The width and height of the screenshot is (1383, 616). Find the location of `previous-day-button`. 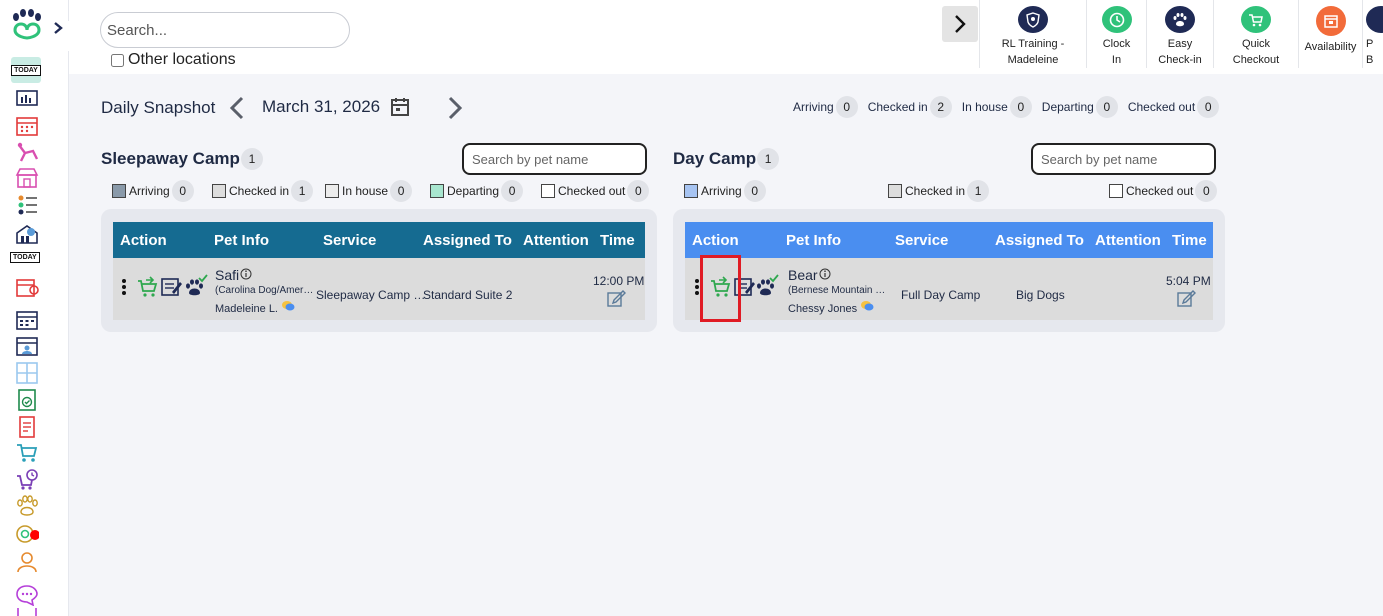

previous-day-button is located at coordinates (237, 110).